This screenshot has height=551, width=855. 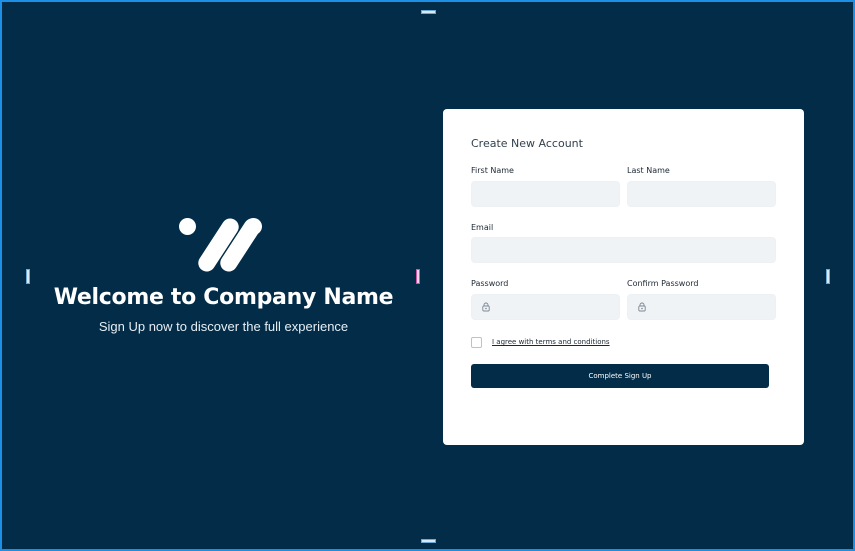 I want to click on welcome-title: Welcome to Company Name, so click(x=223, y=297).